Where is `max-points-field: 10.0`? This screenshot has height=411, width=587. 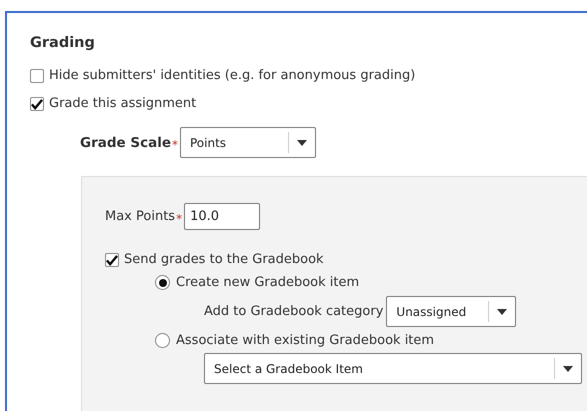 max-points-field: 10.0 is located at coordinates (222, 216).